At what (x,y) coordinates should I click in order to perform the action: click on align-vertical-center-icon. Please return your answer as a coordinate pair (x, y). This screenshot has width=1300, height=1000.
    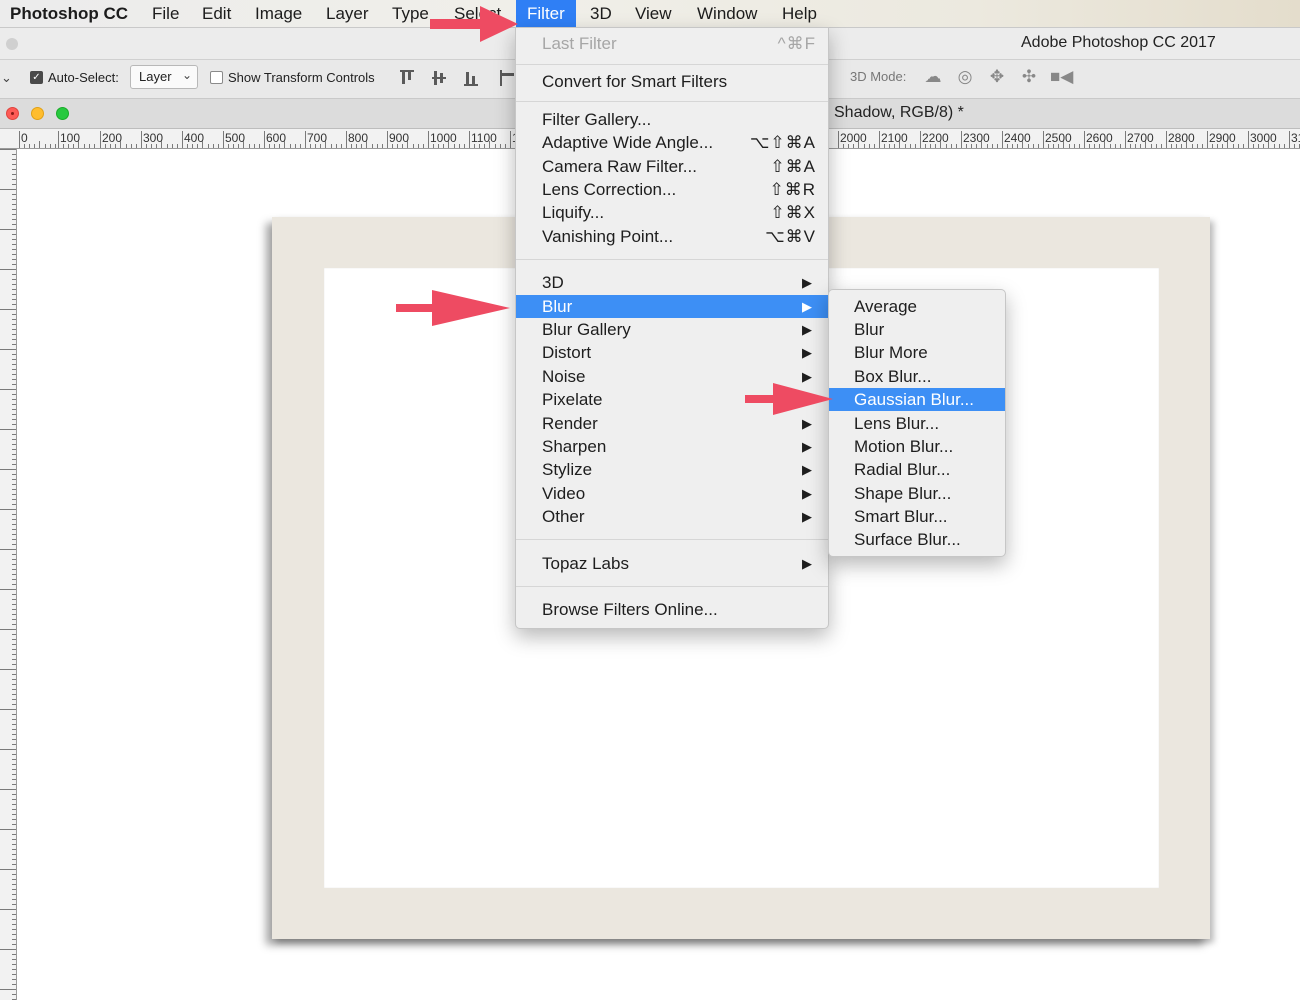
    Looking at the image, I should click on (439, 78).